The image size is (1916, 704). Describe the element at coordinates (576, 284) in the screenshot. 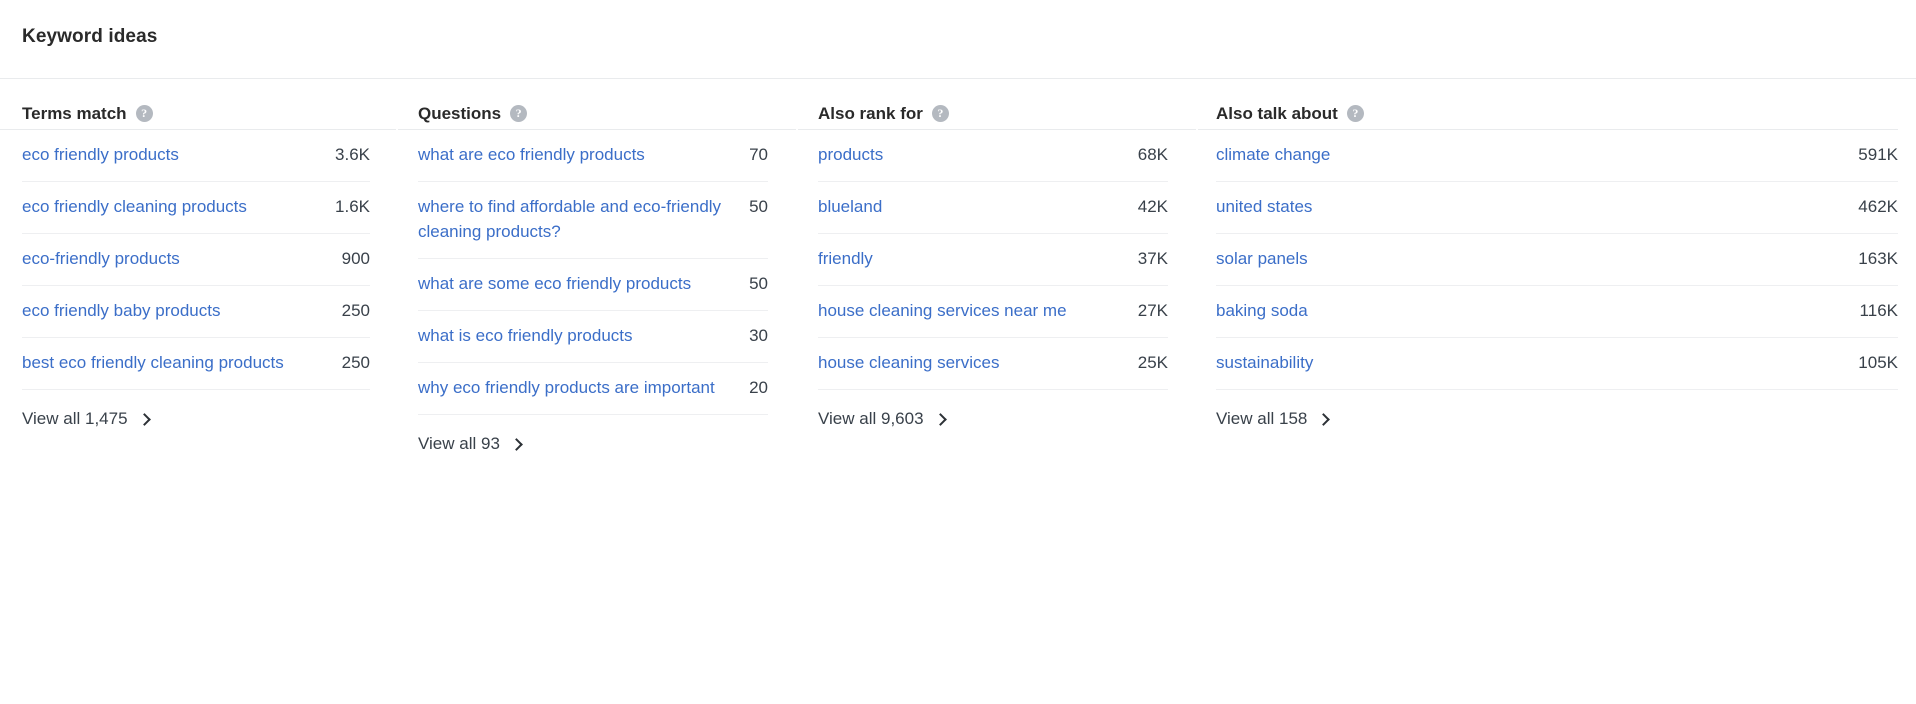

I see `keyword-link: what are some eco friendly products` at that location.